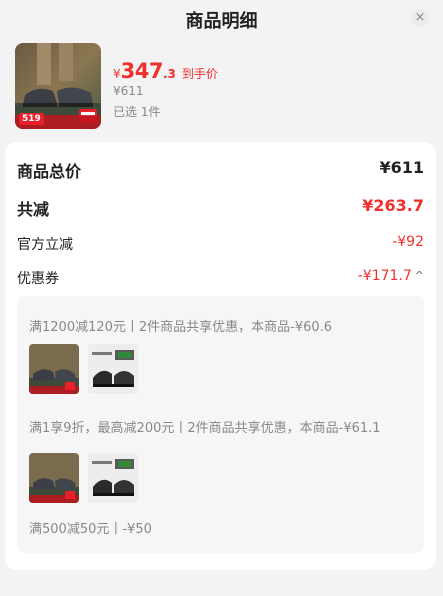  Describe the element at coordinates (31, 119) in the screenshot. I see `promo-badge: 519` at that location.